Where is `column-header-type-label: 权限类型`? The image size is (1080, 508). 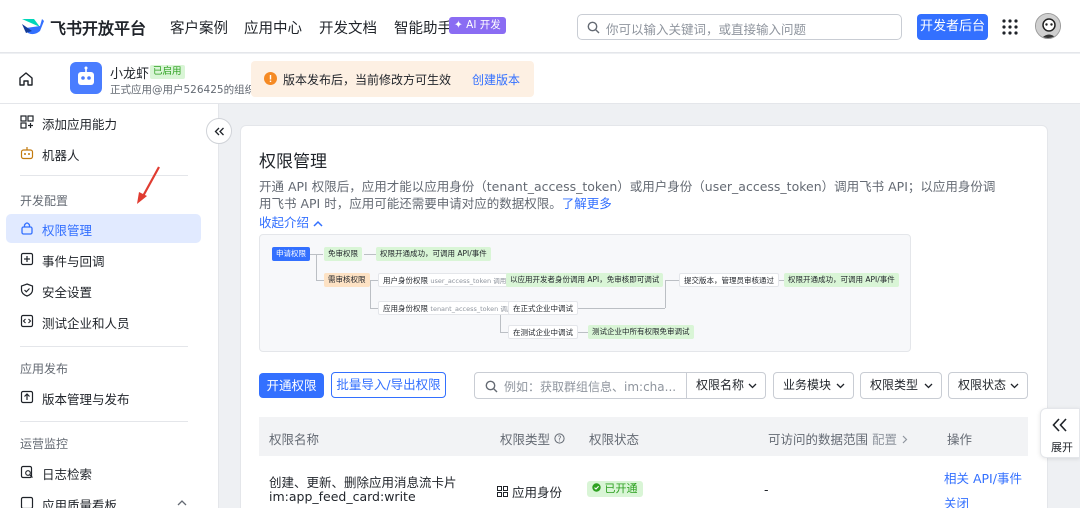
column-header-type-label: 权限类型 is located at coordinates (525, 439).